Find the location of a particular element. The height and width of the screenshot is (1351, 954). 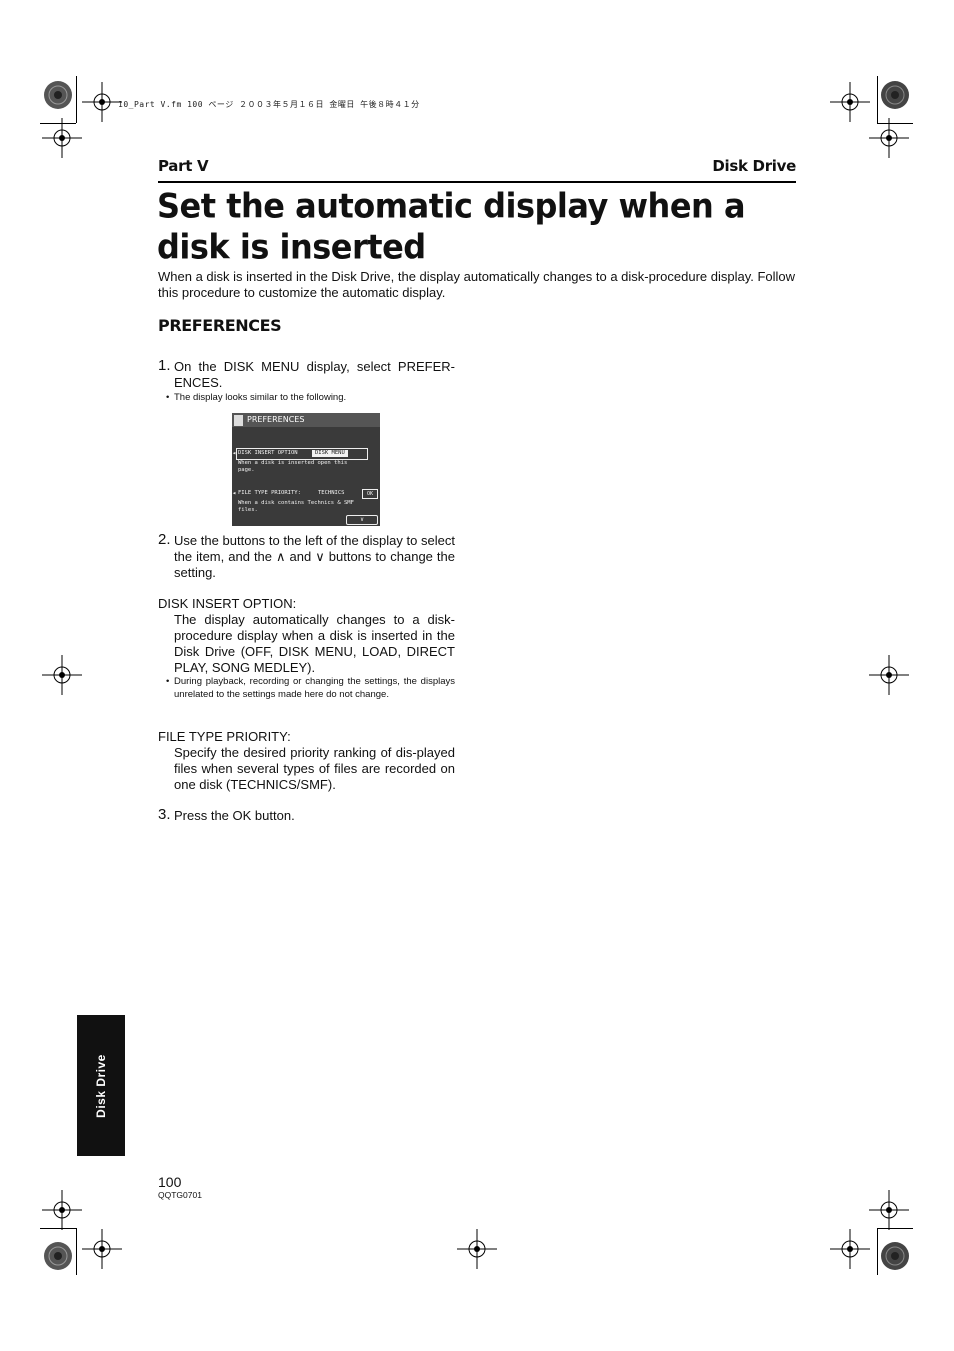

header-divider is located at coordinates (477, 182).